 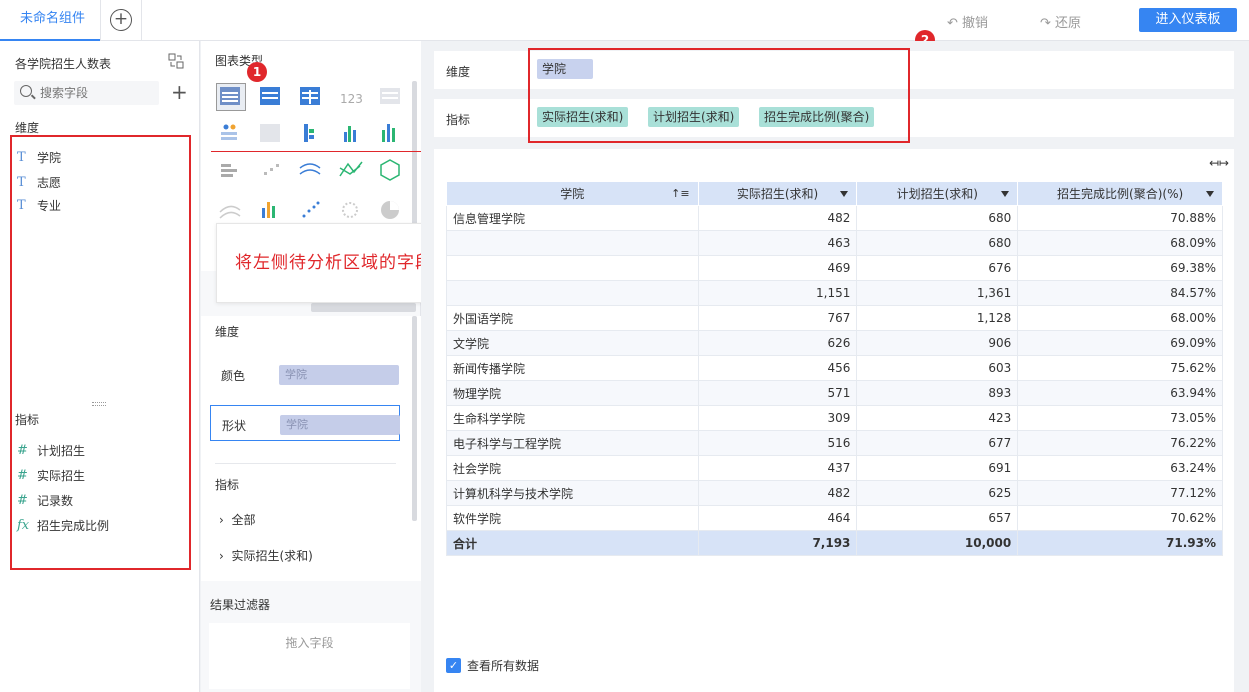 I want to click on college-cell: 电子科学与工程学院, so click(x=572, y=443).